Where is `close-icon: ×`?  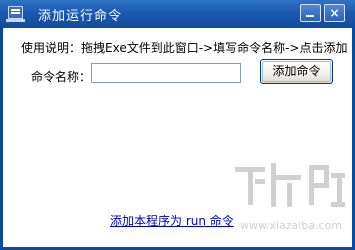
close-icon: × is located at coordinates (334, 13).